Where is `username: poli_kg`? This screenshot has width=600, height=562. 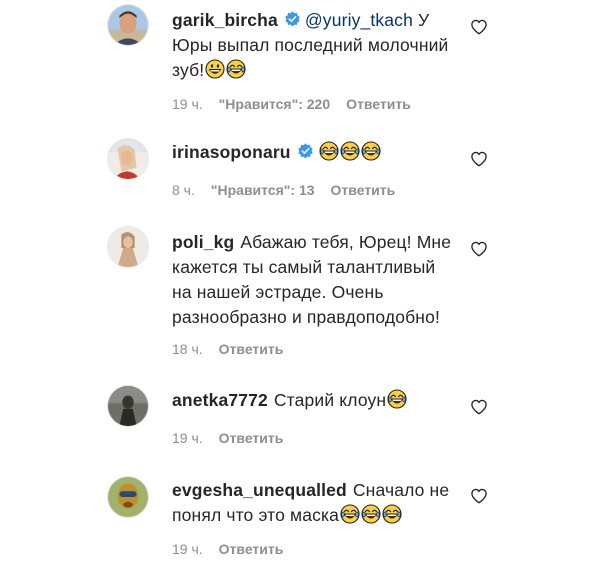
username: poli_kg is located at coordinates (203, 242).